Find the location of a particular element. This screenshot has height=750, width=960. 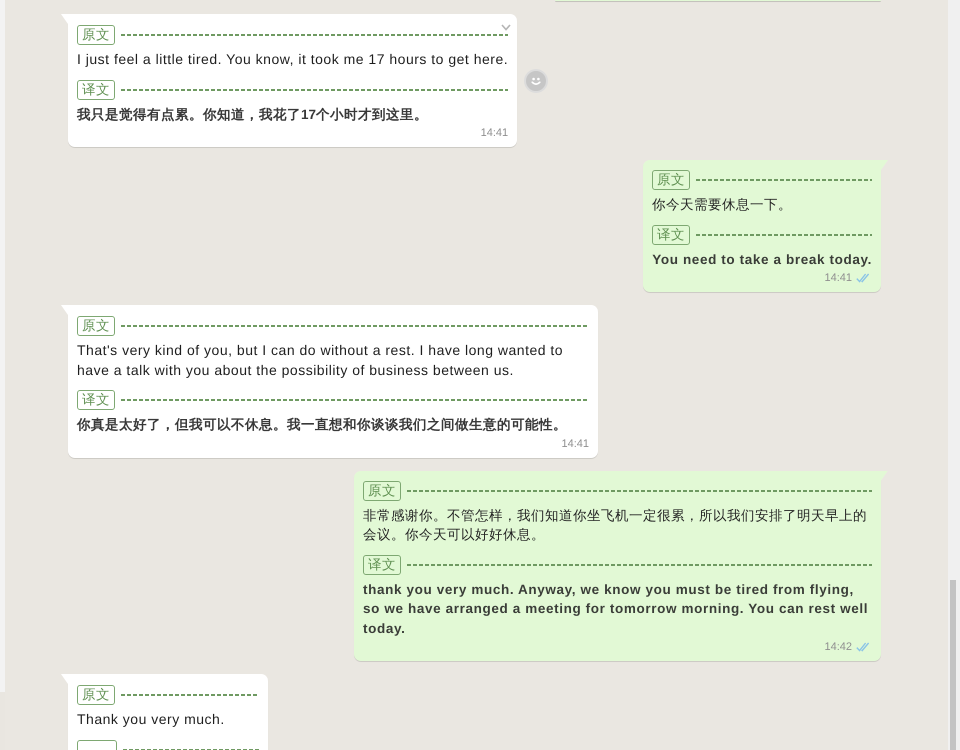

scrollbar-thumb is located at coordinates (953, 665).